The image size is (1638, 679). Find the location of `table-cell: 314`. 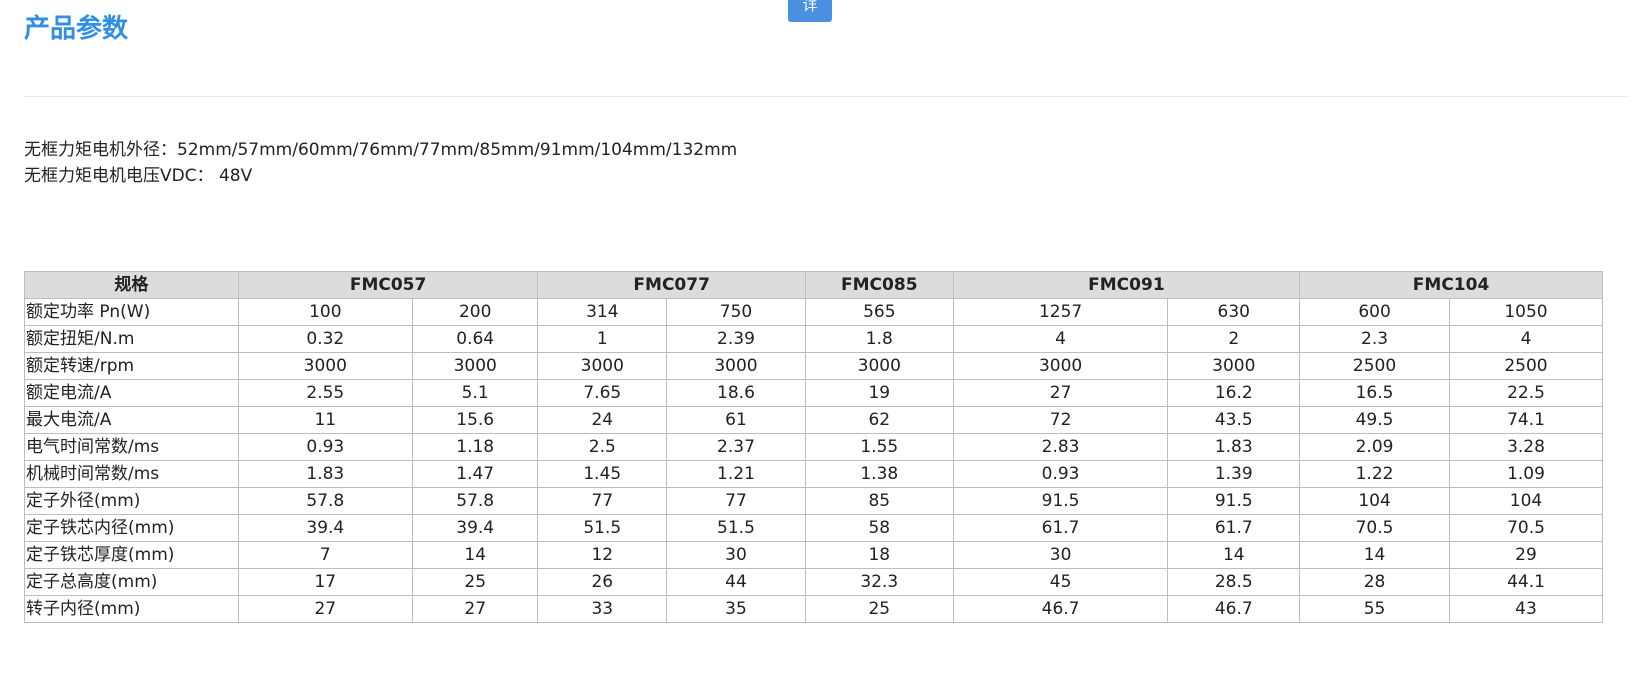

table-cell: 314 is located at coordinates (602, 312).